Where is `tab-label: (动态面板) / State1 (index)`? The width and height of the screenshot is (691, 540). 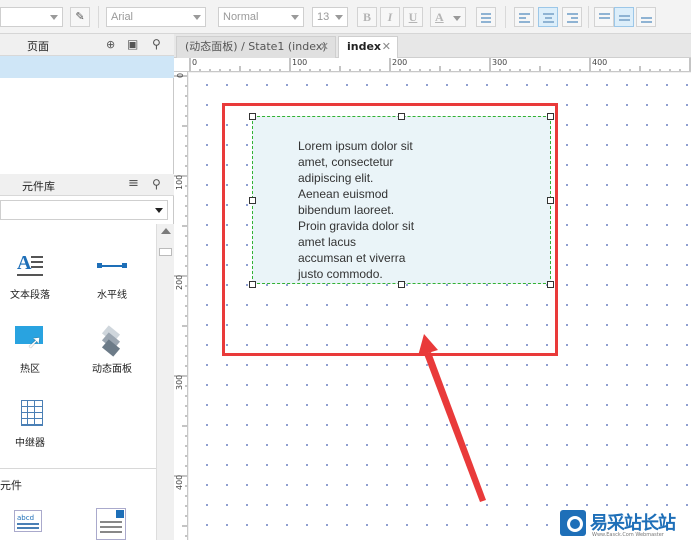 tab-label: (动态面板) / State1 (index) is located at coordinates (256, 46).